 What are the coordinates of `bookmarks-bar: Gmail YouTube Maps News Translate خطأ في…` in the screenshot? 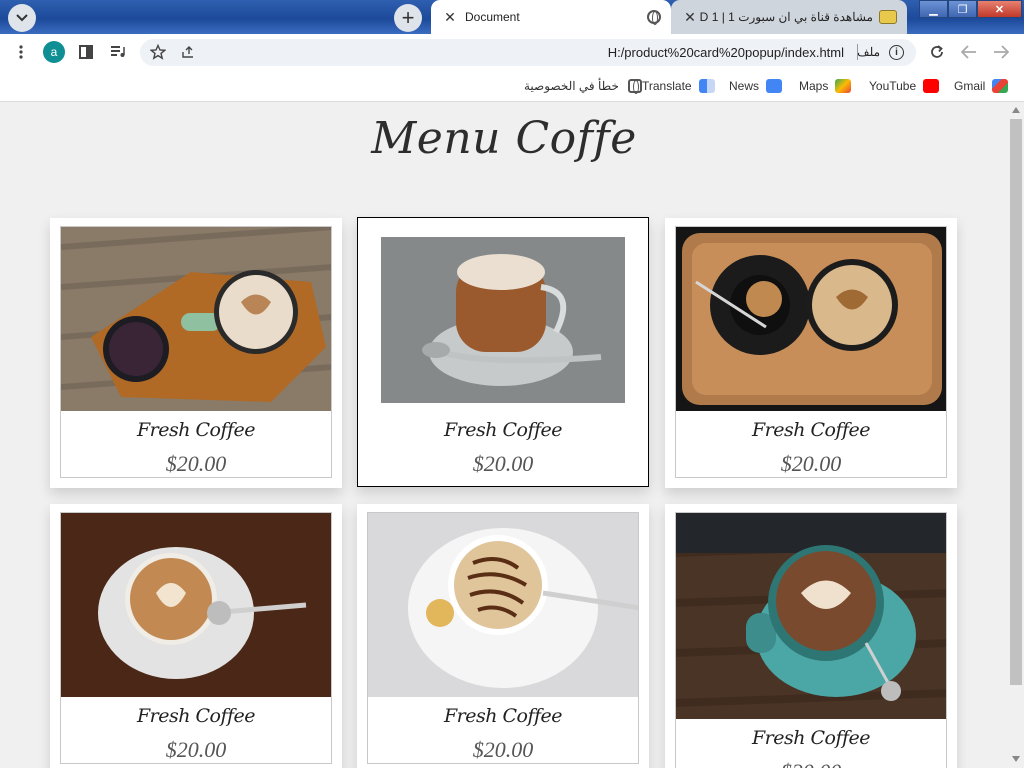 It's located at (512, 86).